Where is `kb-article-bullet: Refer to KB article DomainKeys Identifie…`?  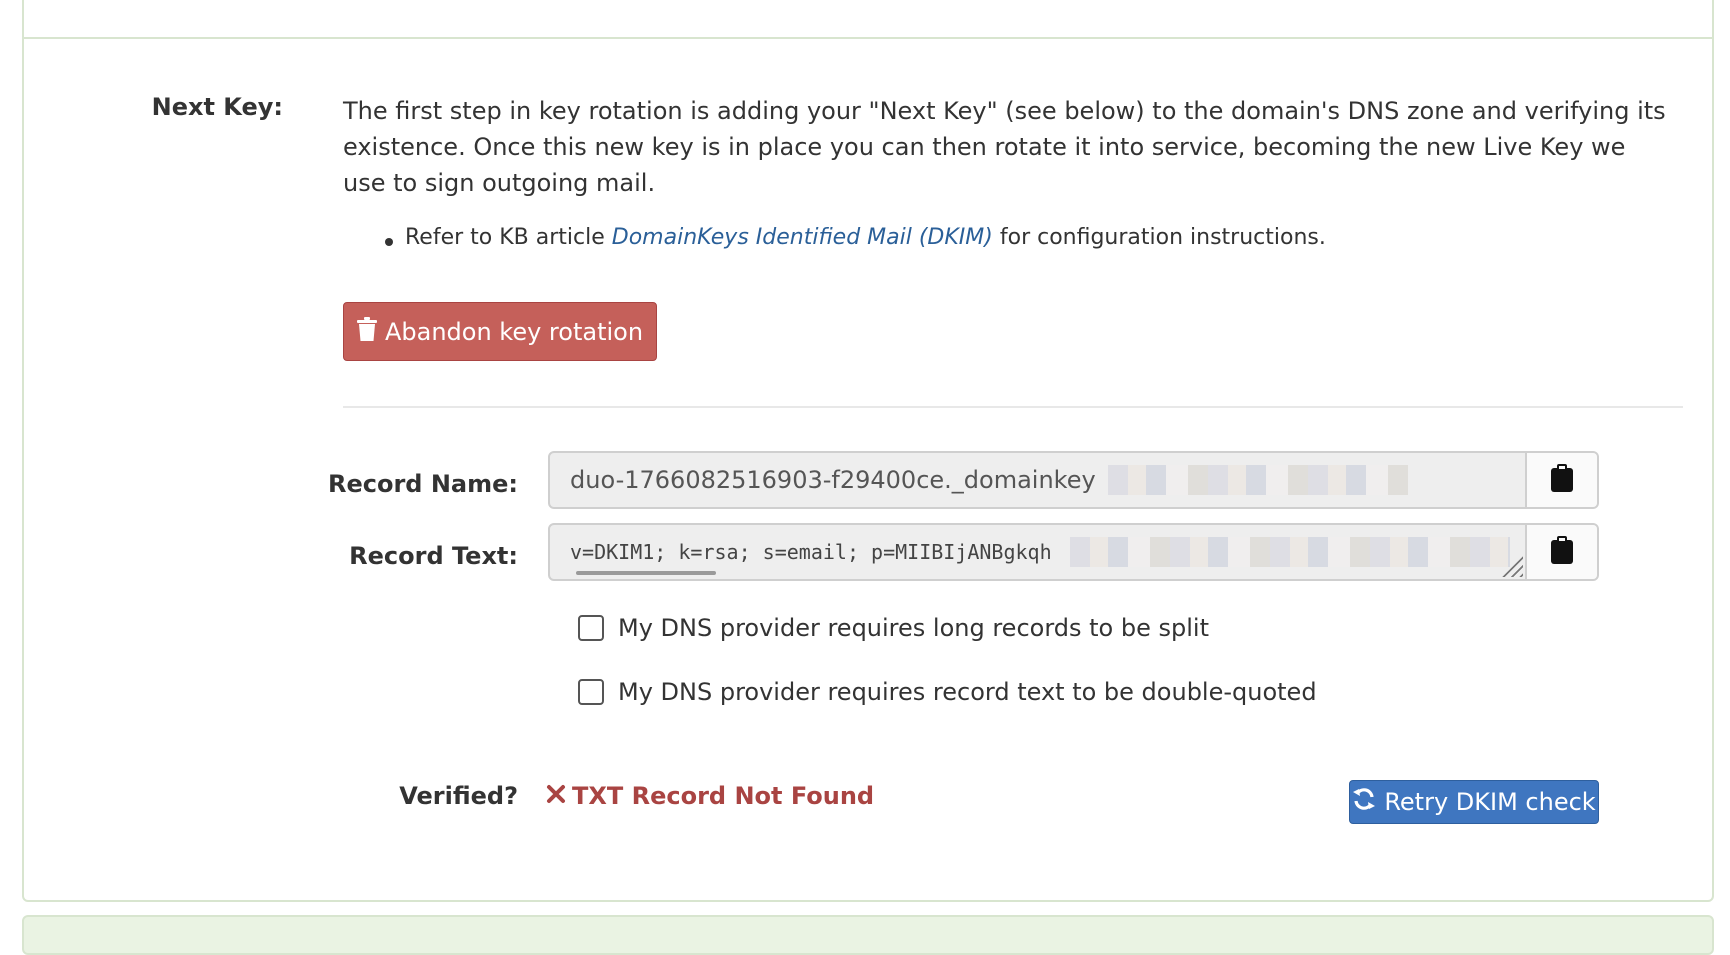
kb-article-bullet: Refer to KB article DomainKeys Identifie… is located at coordinates (855, 237).